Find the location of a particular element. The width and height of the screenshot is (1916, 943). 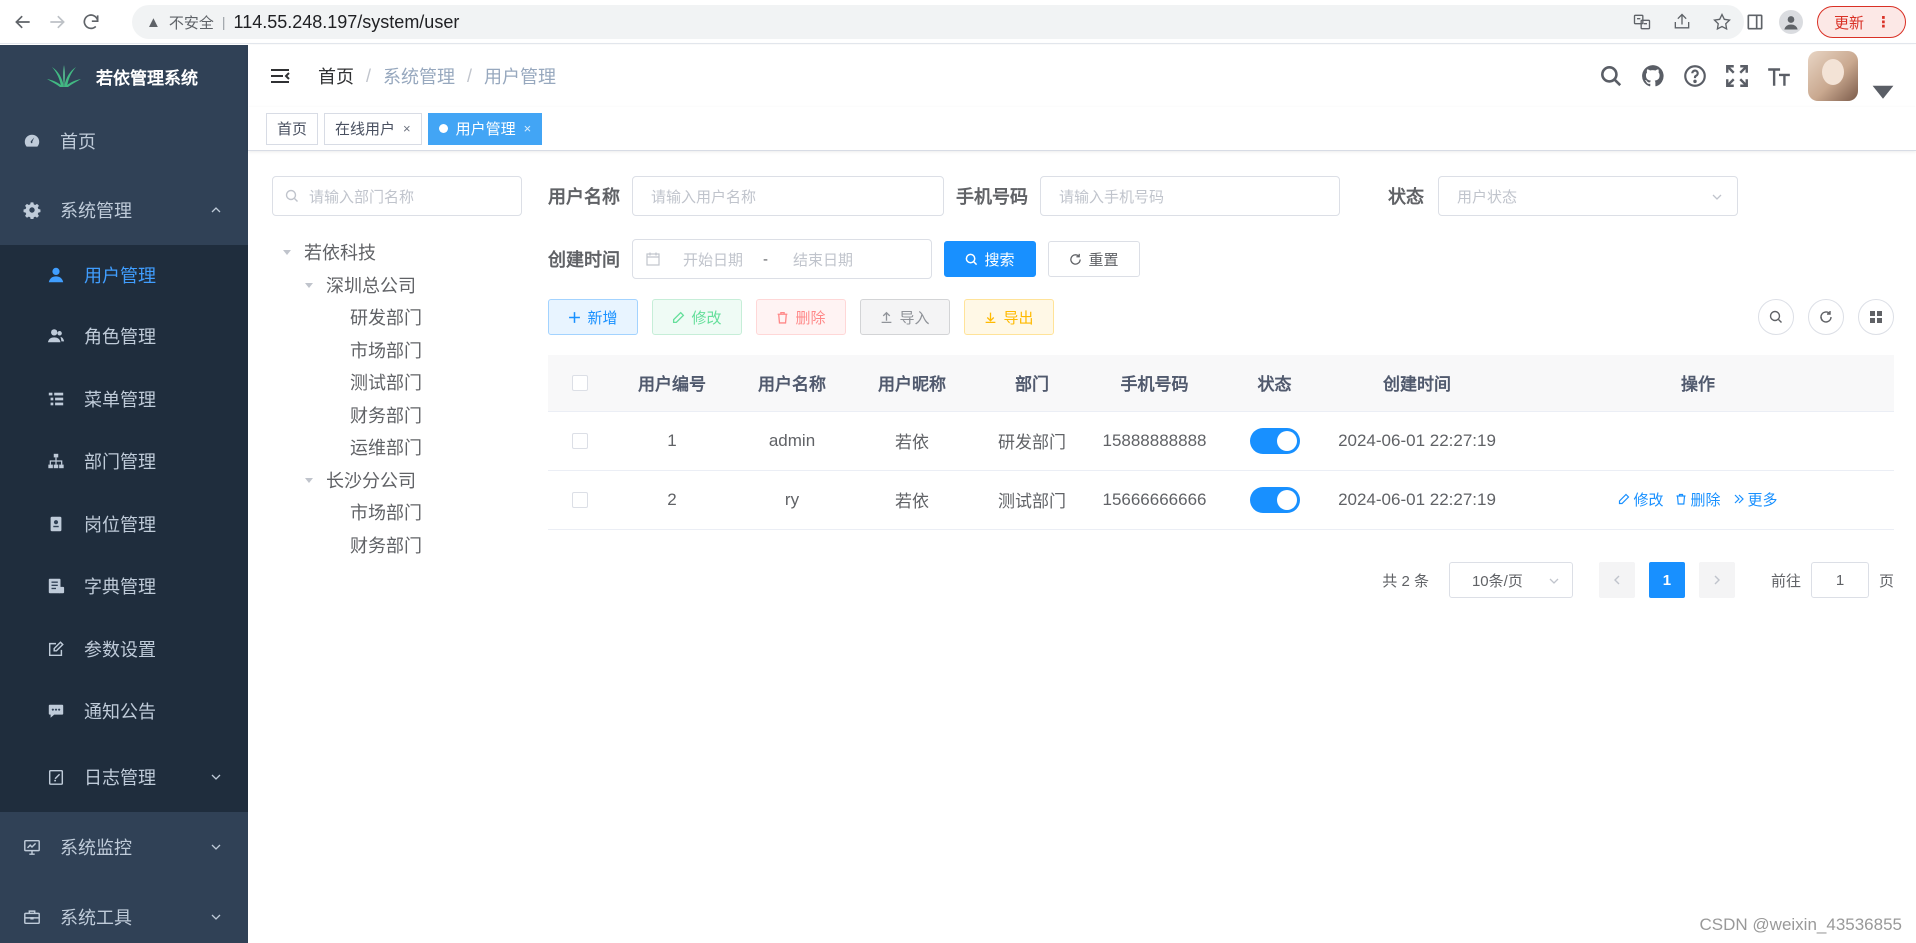

fullscreen-icon is located at coordinates (1737, 76).